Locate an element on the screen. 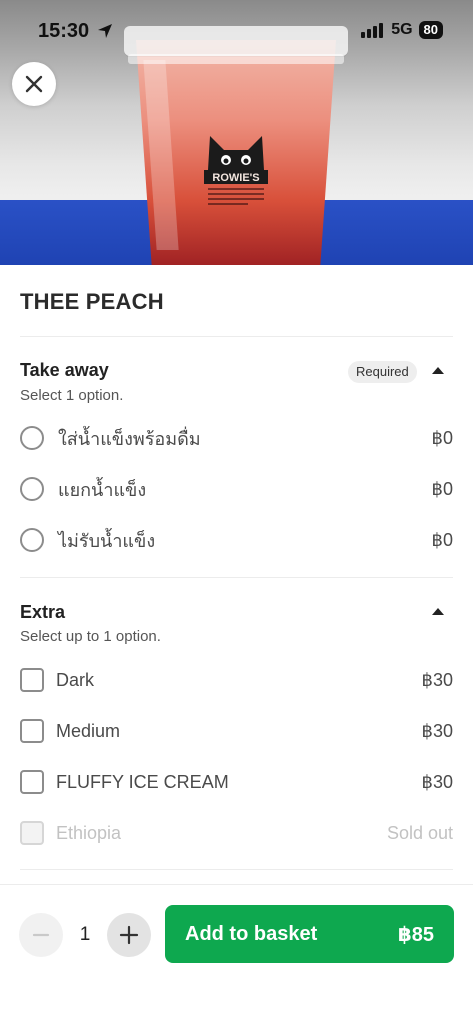 Image resolution: width=473 pixels, height=1024 pixels. logo-text: ROWIE'S is located at coordinates (235, 178).